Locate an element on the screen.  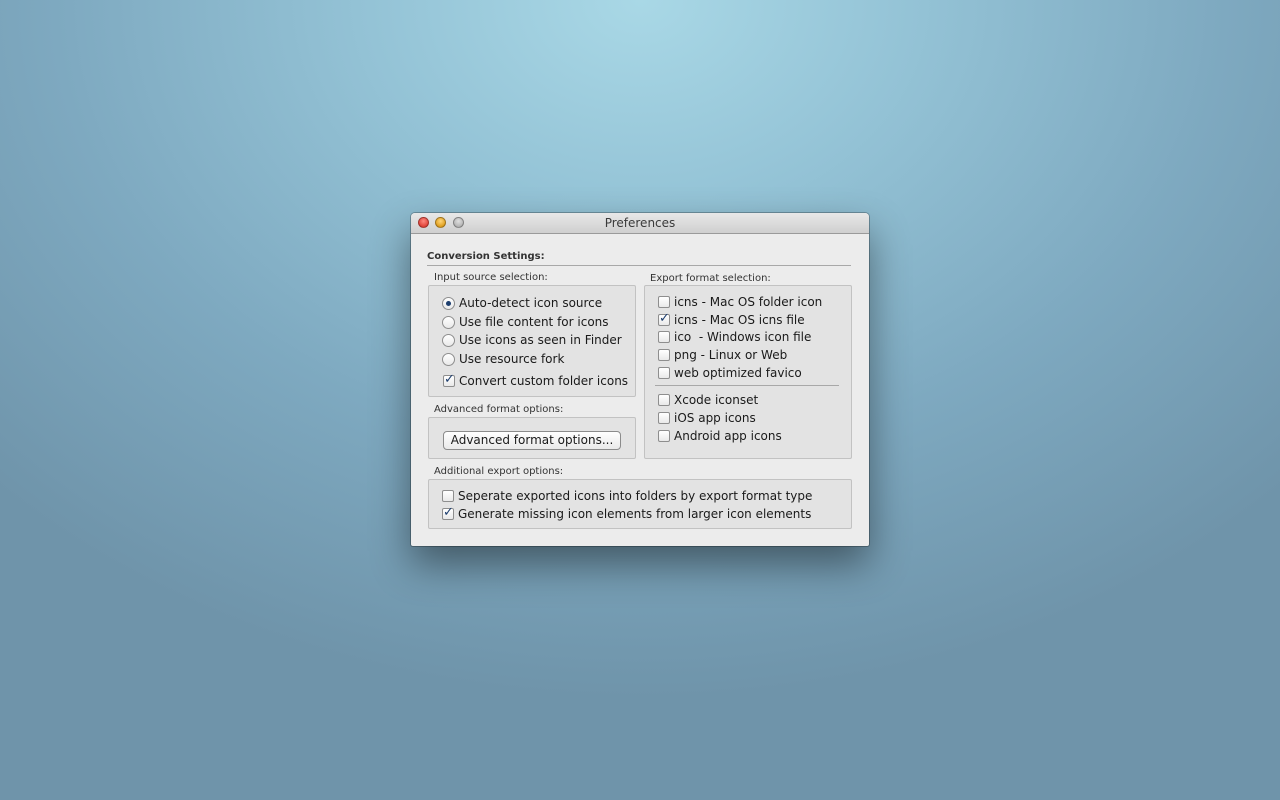
checkbox-label: ico - Windows icon file is located at coordinates (743, 337).